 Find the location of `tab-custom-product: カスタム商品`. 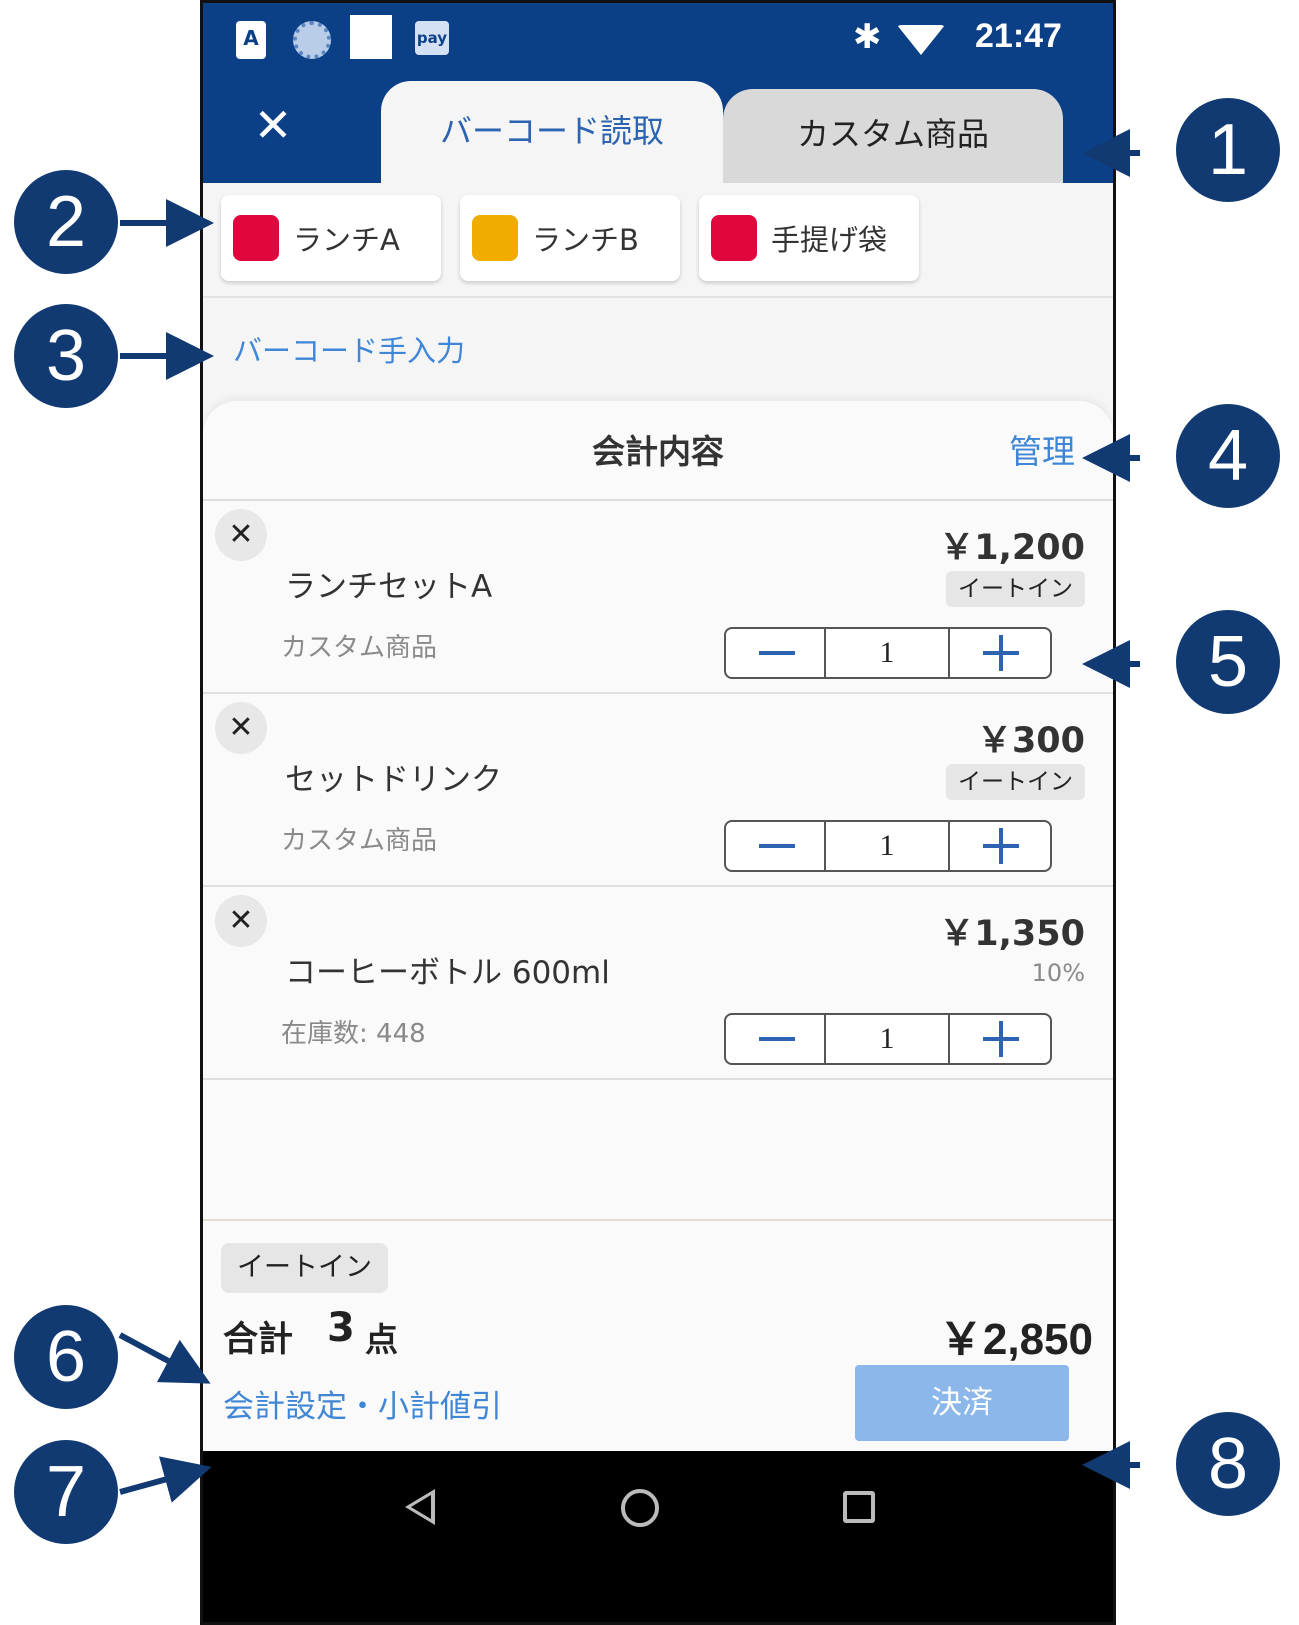

tab-custom-product: カスタム商品 is located at coordinates (893, 136).